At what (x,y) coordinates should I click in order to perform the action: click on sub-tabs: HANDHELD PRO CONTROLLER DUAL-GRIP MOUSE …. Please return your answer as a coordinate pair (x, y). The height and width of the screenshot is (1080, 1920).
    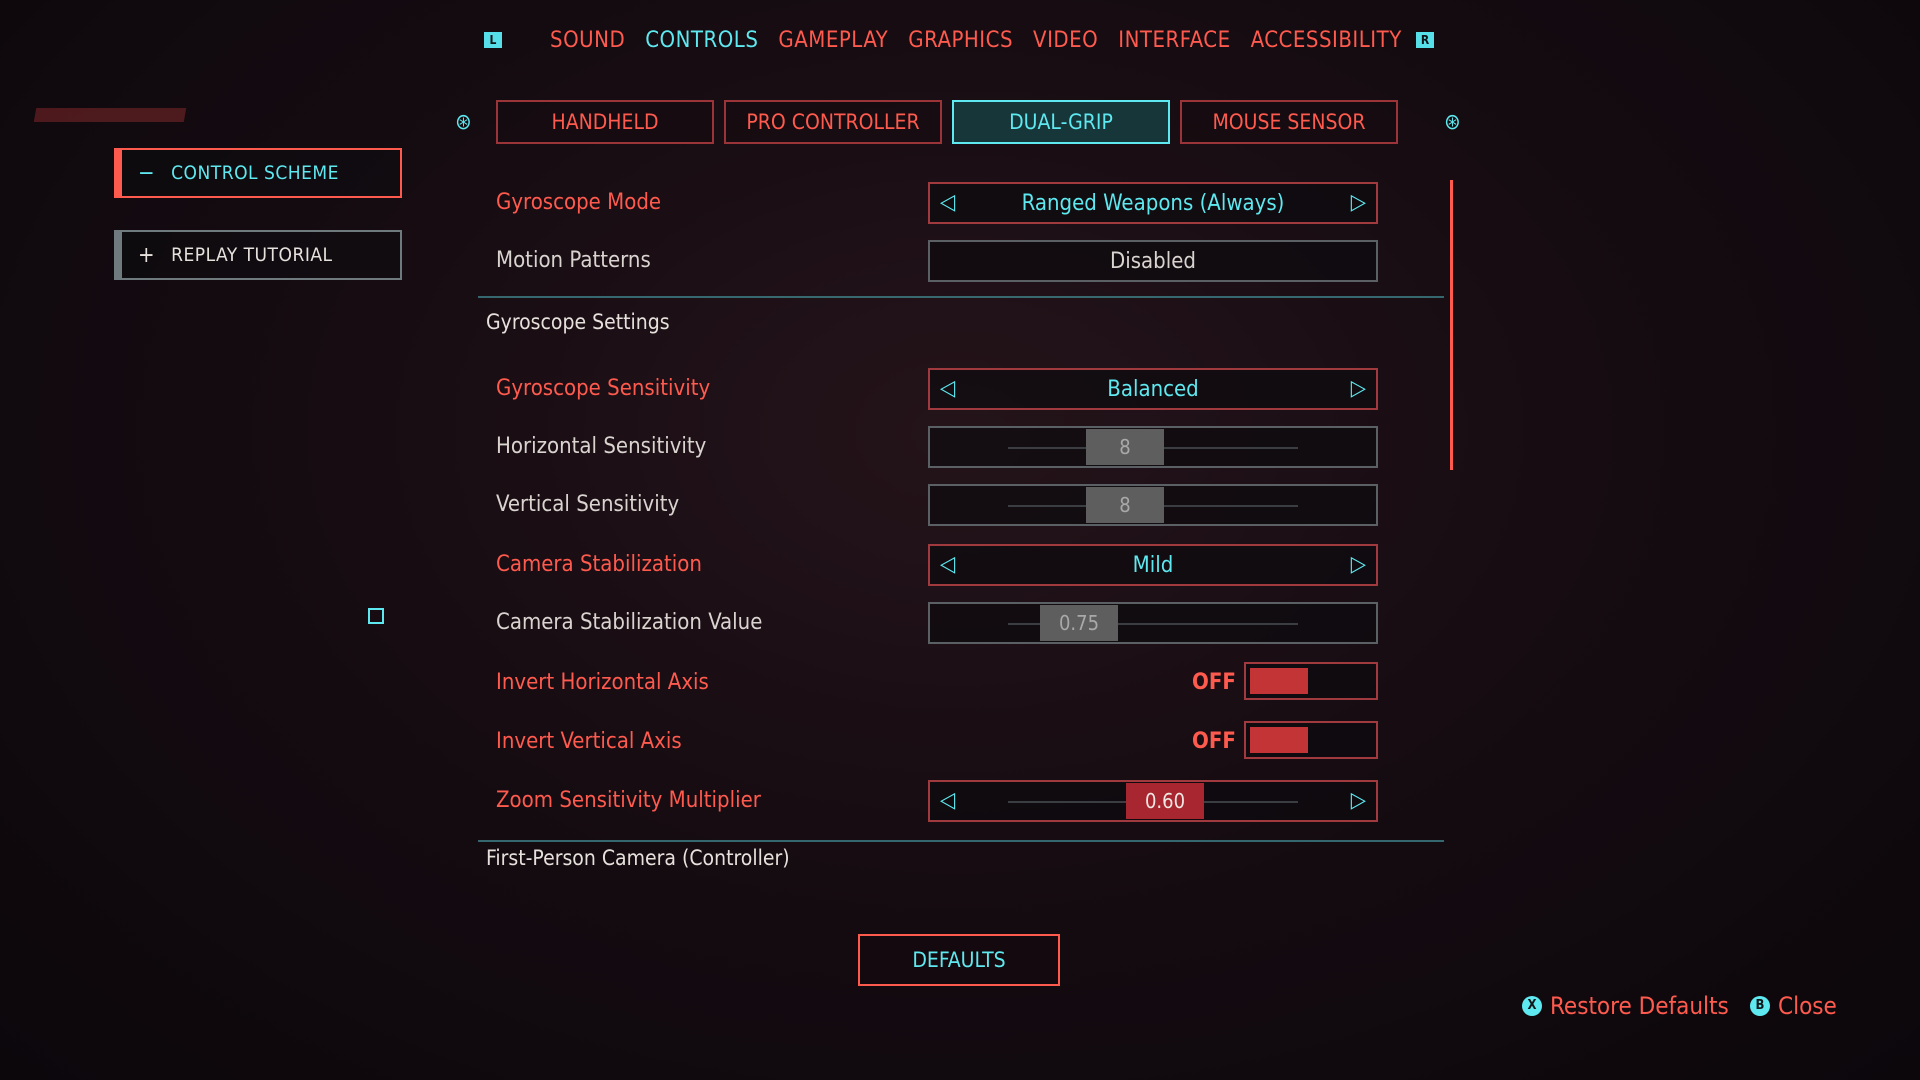
    Looking at the image, I should click on (947, 122).